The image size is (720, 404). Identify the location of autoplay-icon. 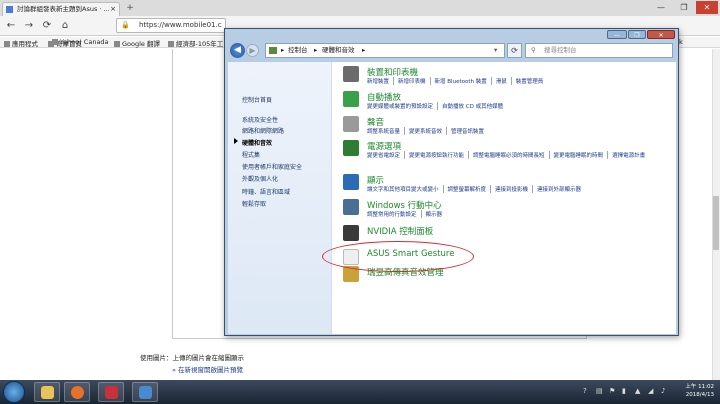
(351, 99).